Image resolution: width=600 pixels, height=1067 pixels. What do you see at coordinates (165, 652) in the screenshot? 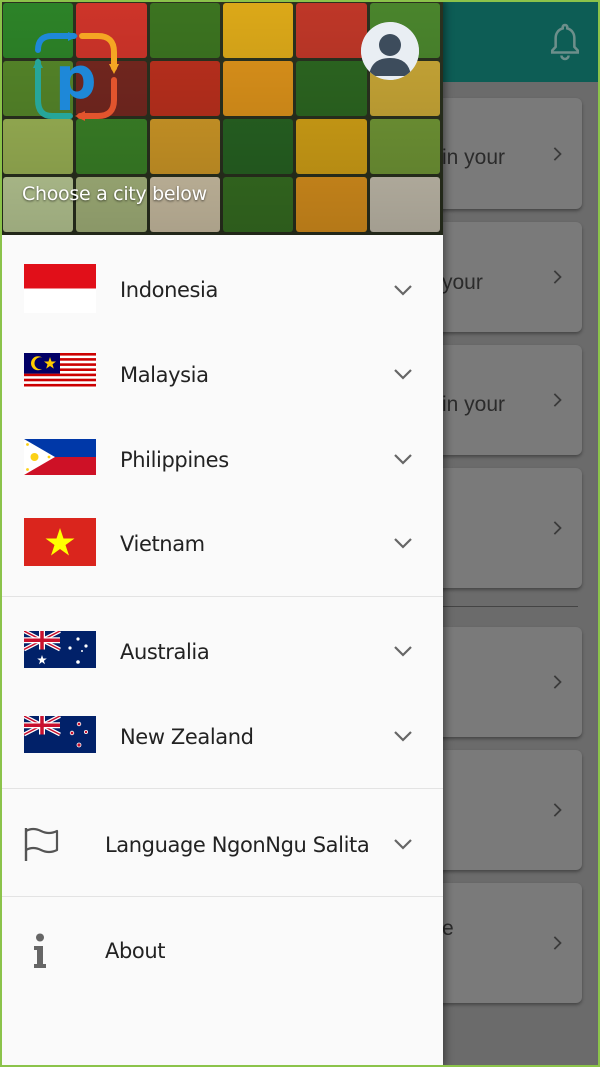
I see `menu-item-label: Australia` at bounding box center [165, 652].